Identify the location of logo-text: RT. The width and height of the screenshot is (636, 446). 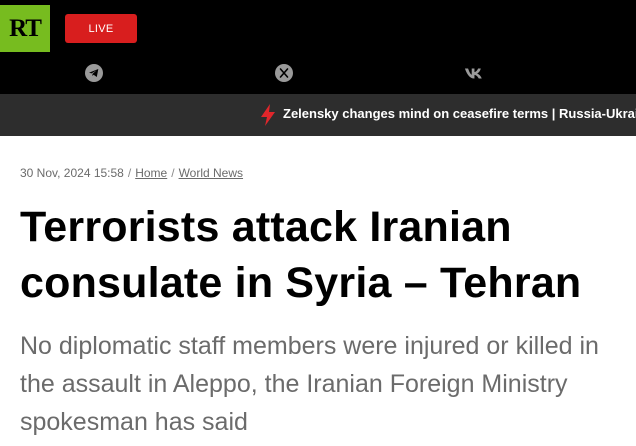
(25, 28).